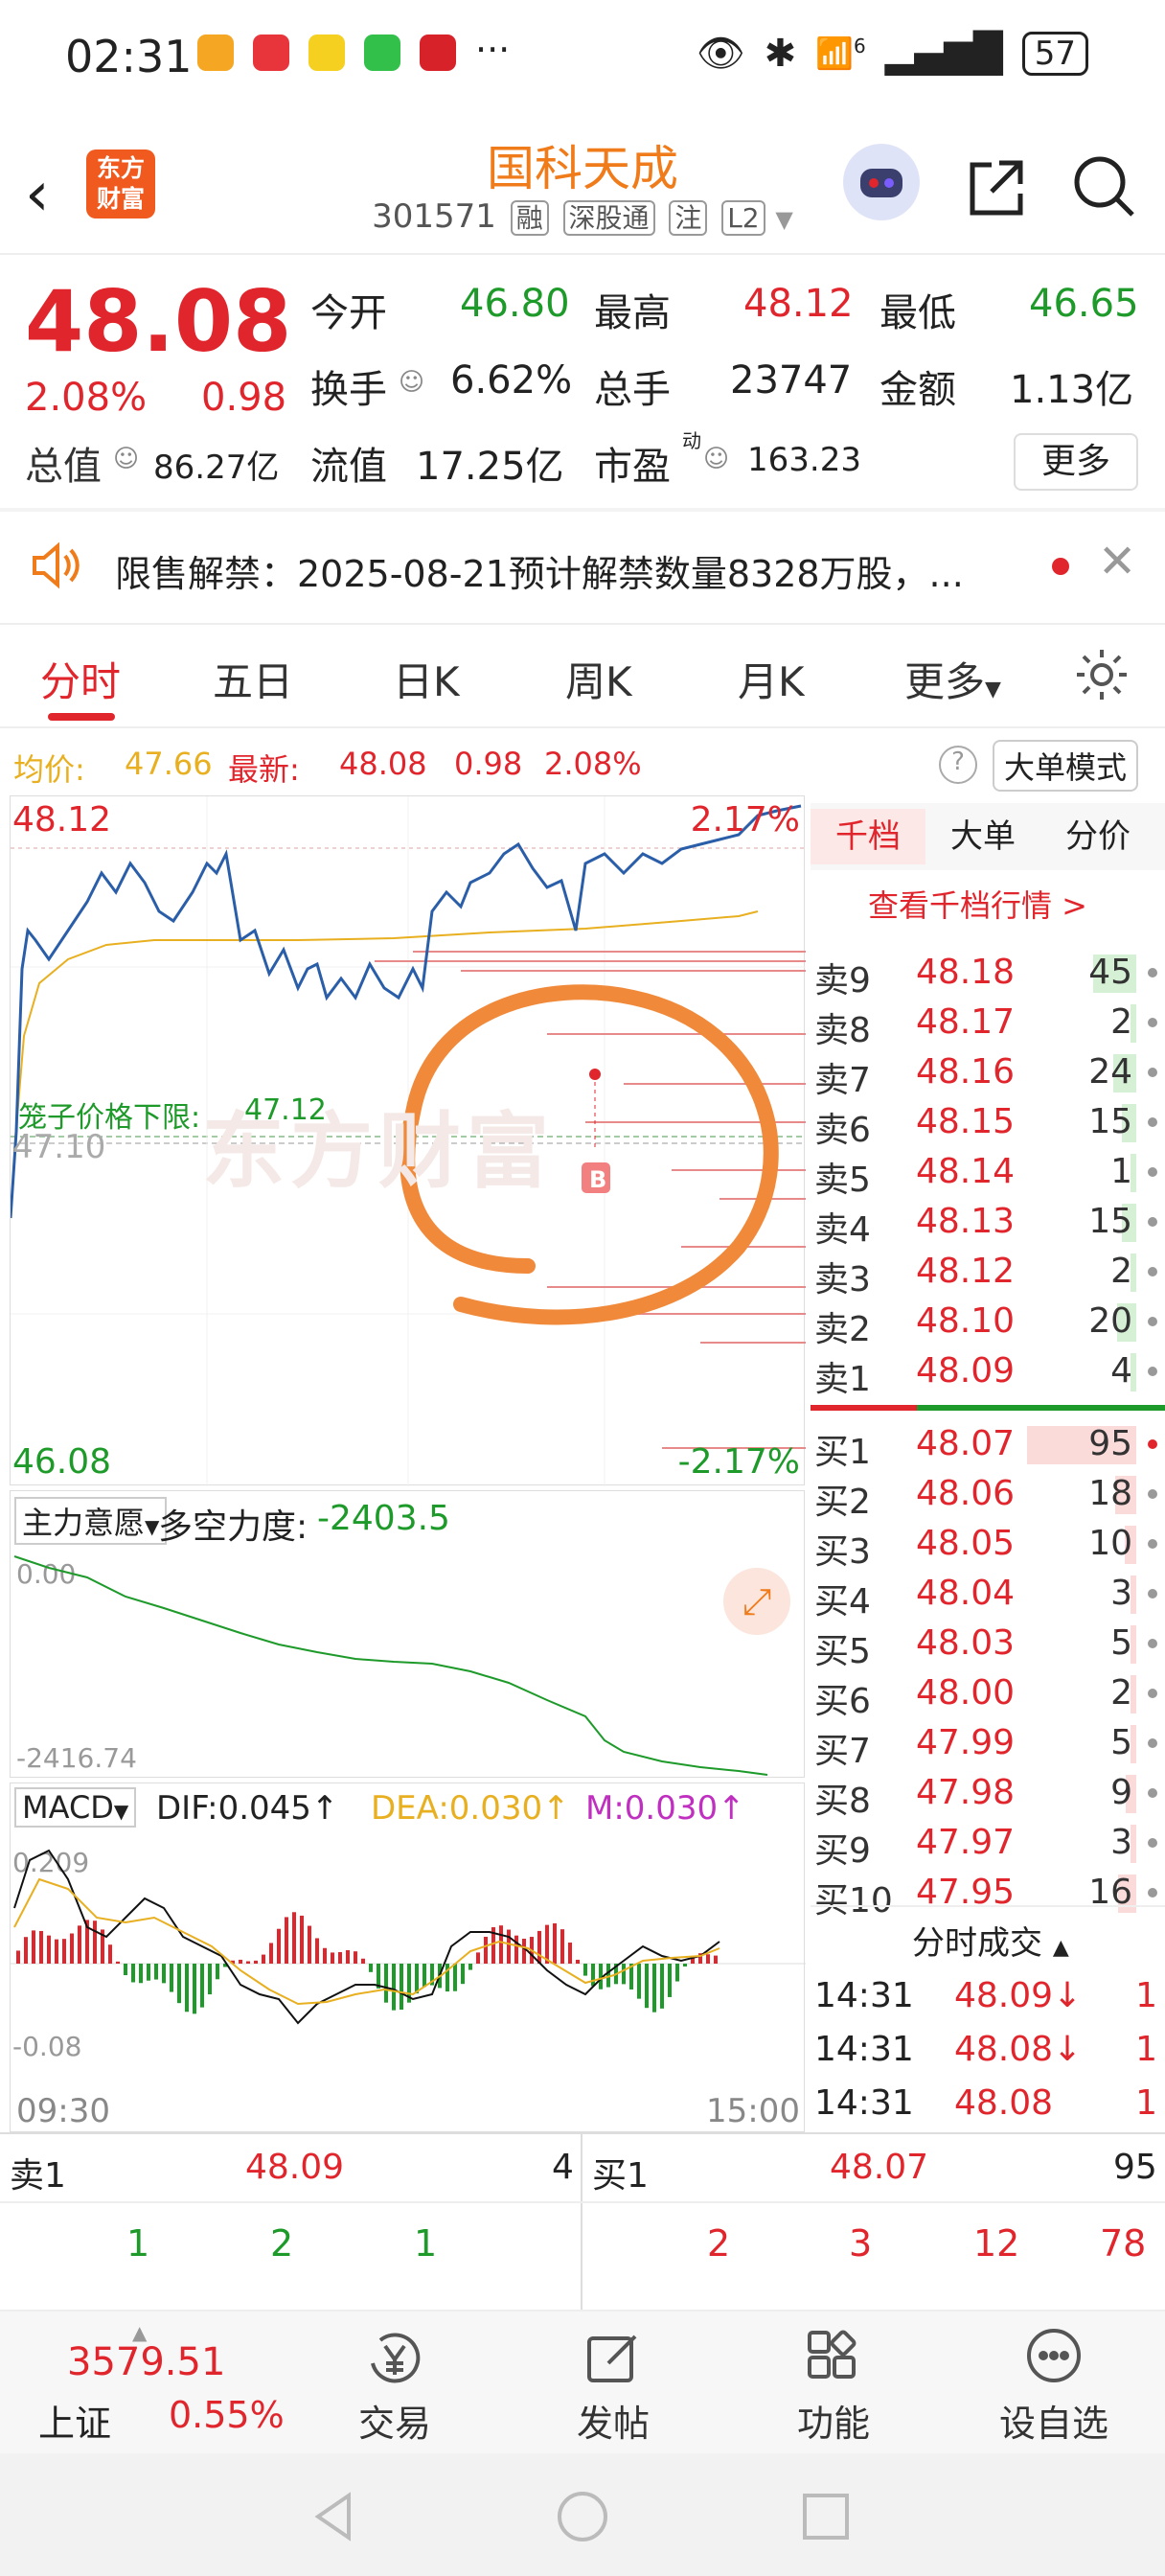  What do you see at coordinates (395, 2420) in the screenshot?
I see `nav-trade: 交易` at bounding box center [395, 2420].